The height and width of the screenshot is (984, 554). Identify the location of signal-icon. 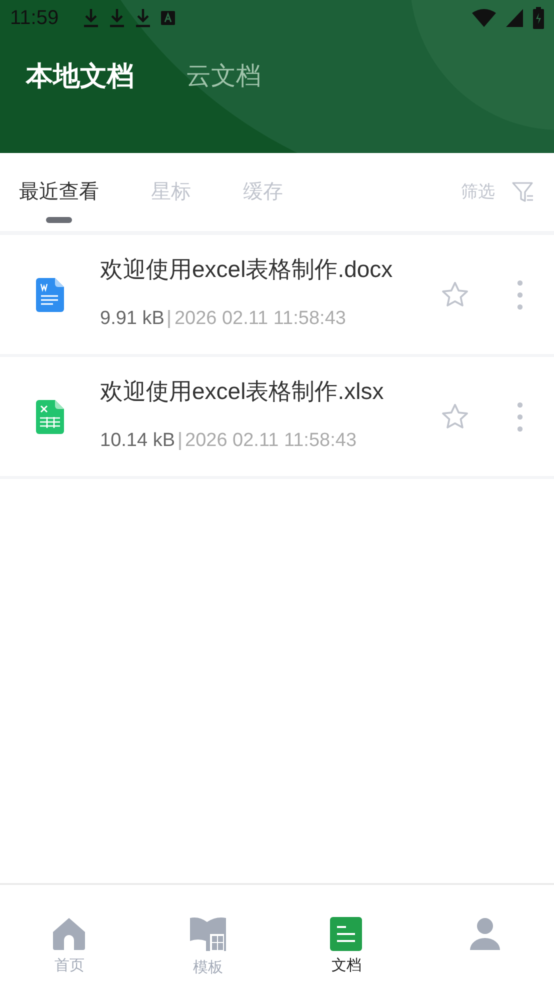
(514, 18).